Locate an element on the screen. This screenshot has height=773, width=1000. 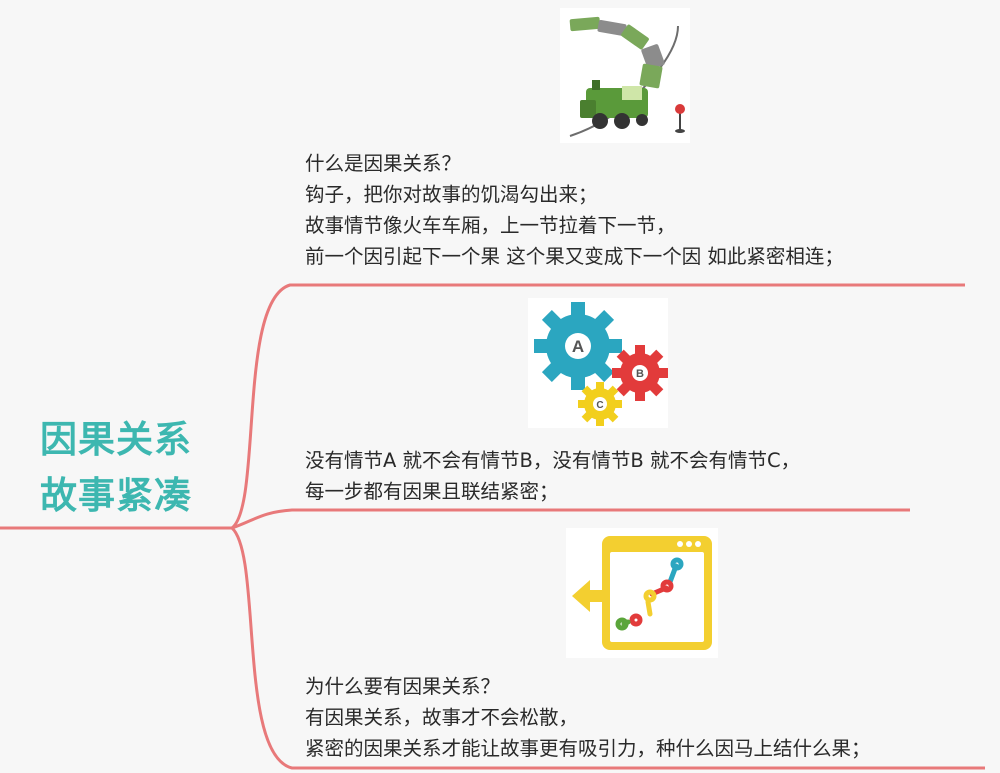
branch-3-line-2: 有因果关系，故事才不会松散， is located at coordinates (442, 717).